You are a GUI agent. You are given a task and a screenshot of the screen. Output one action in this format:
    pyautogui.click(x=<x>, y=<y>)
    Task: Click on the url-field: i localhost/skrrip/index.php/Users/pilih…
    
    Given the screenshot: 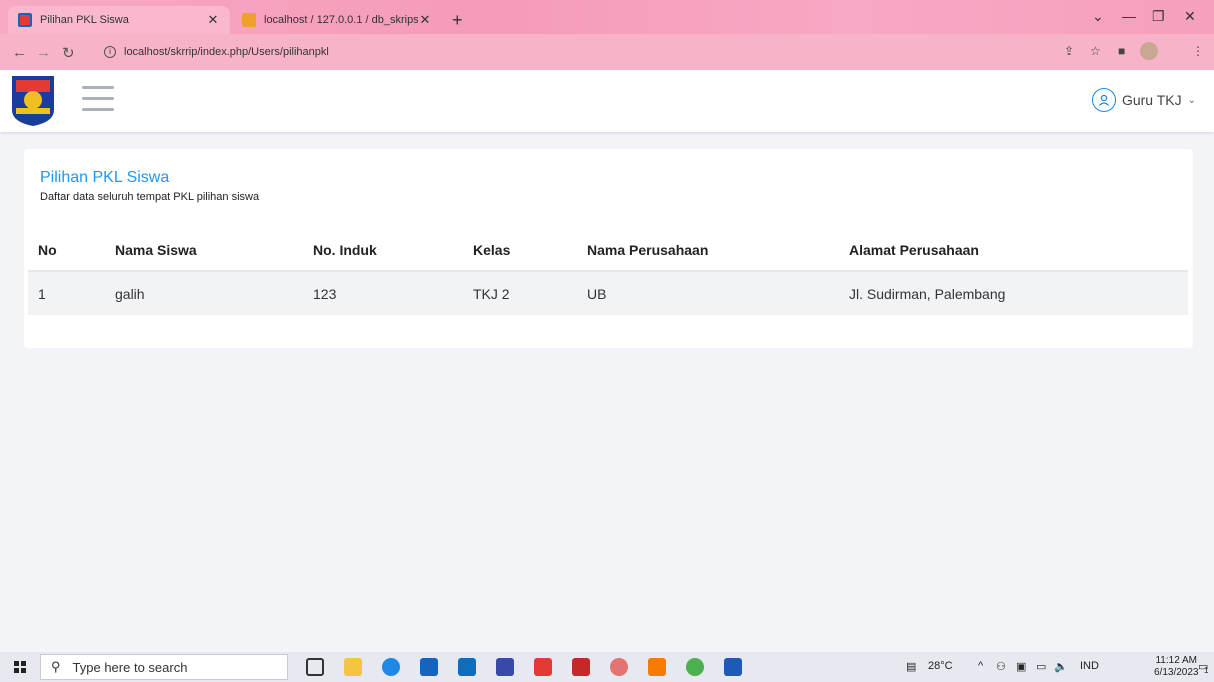 What is the action you would take?
    pyautogui.click(x=579, y=52)
    